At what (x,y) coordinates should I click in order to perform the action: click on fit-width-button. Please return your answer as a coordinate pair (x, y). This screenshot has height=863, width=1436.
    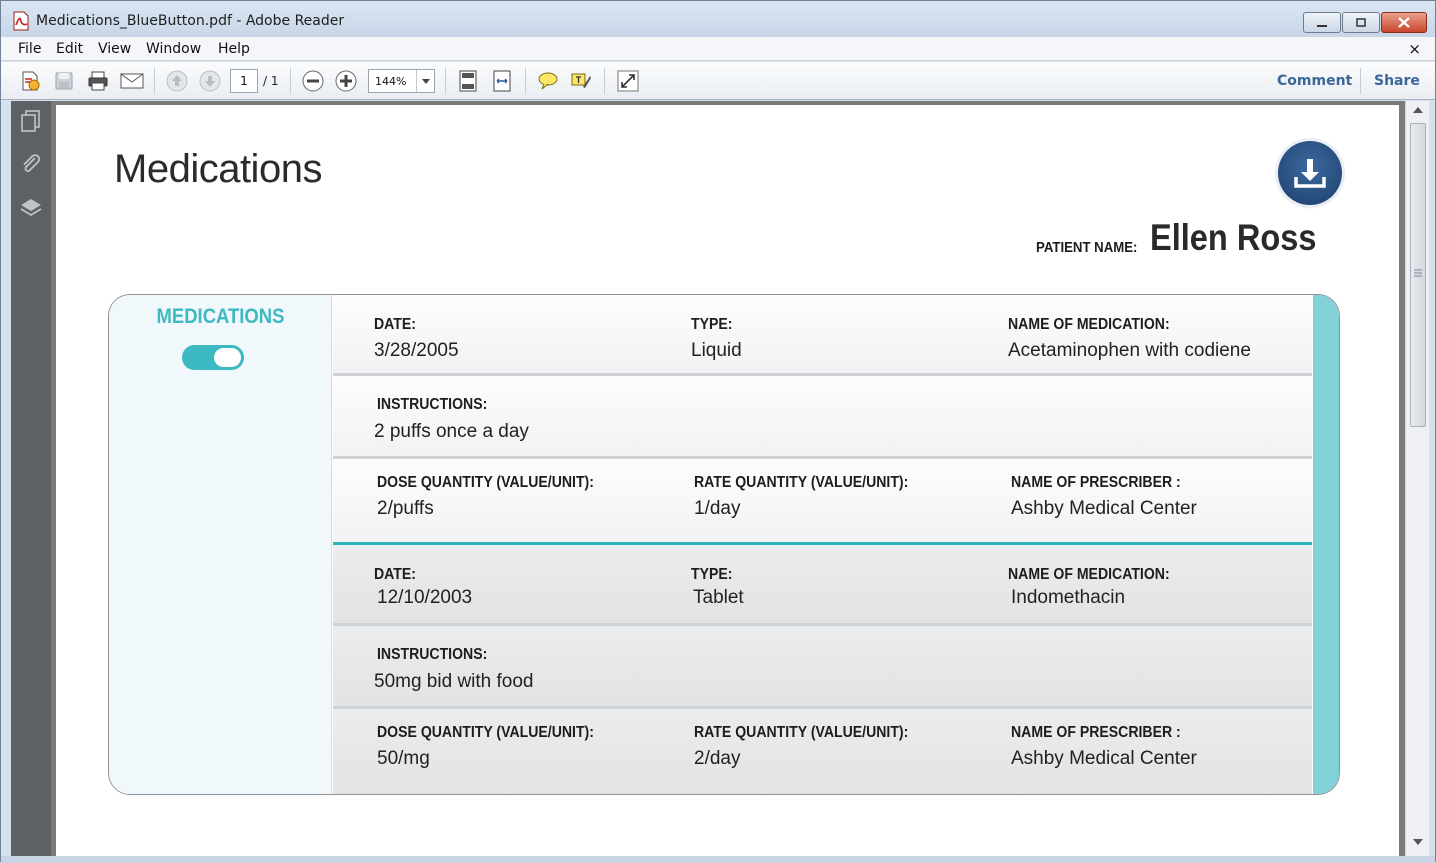
    Looking at the image, I should click on (502, 81).